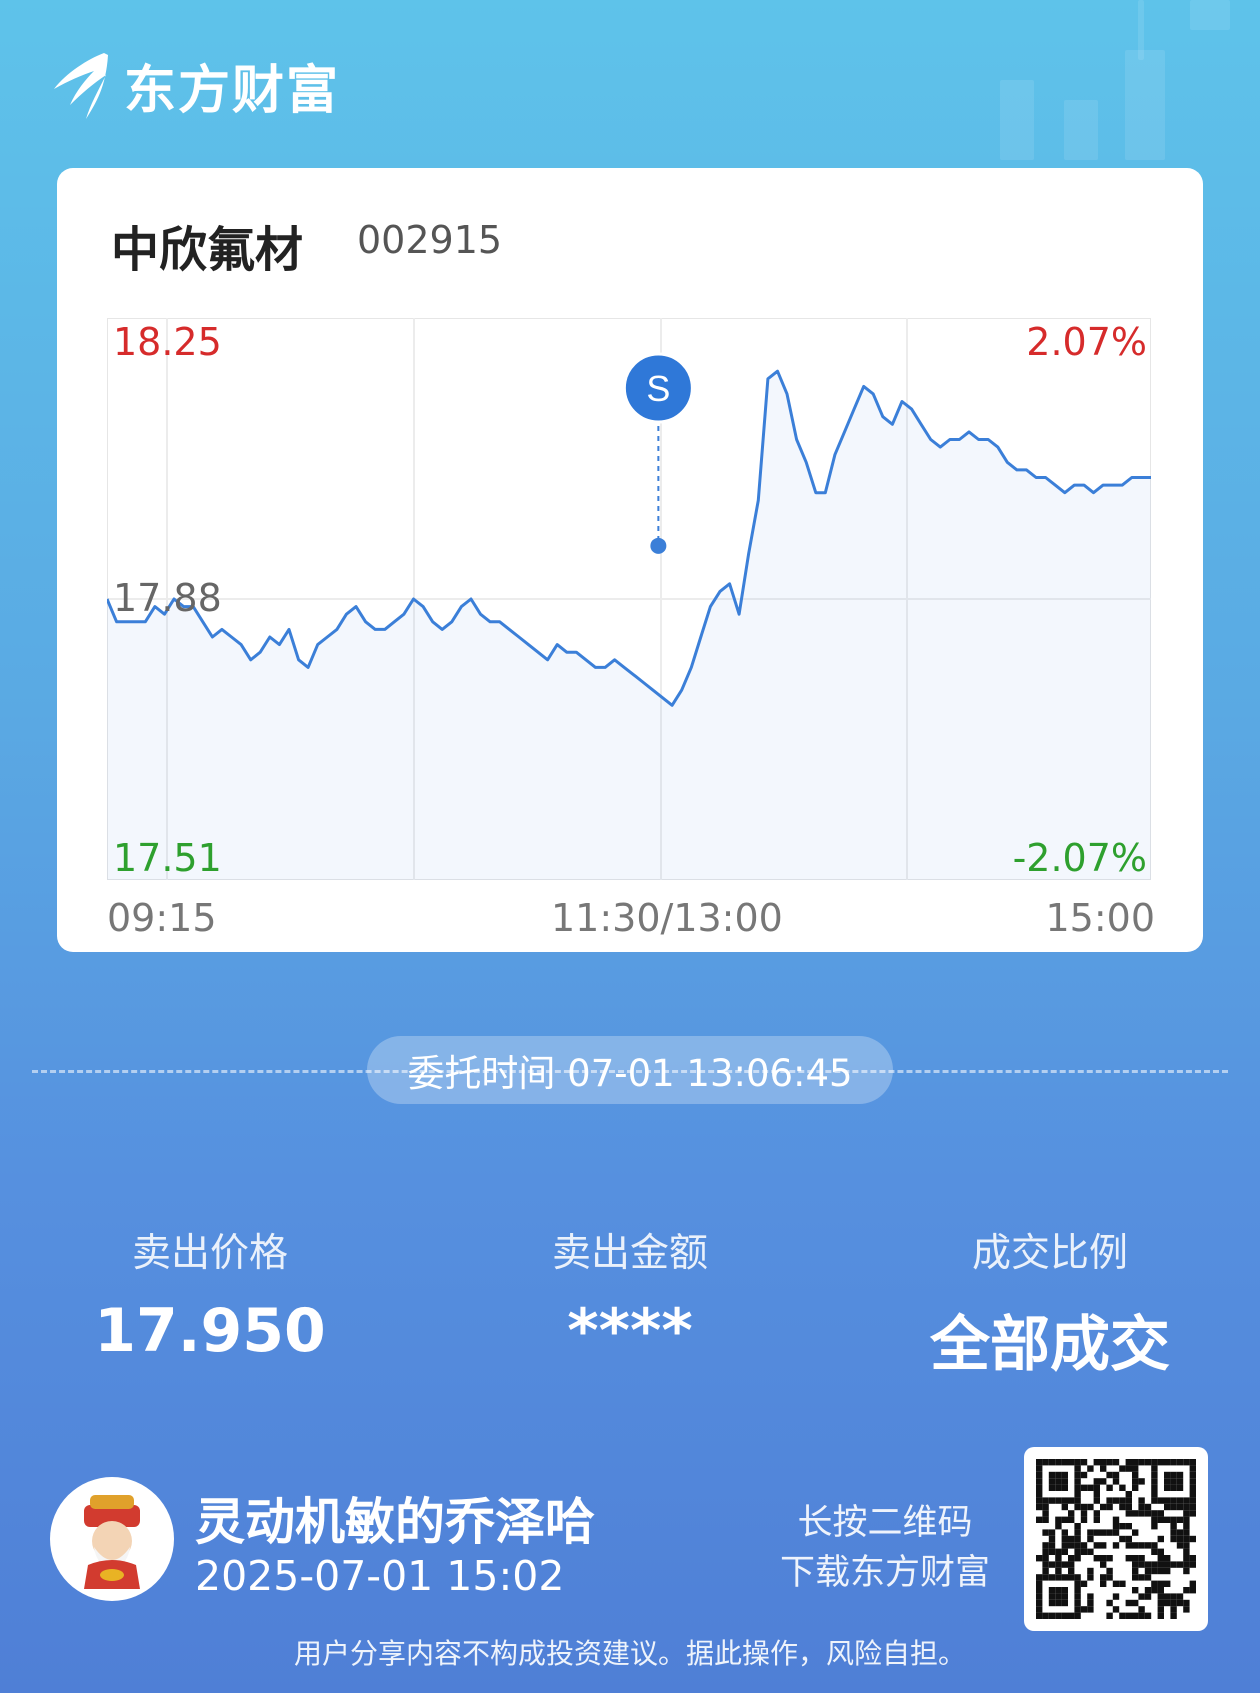  I want to click on qr-code-icon, so click(1116, 1539).